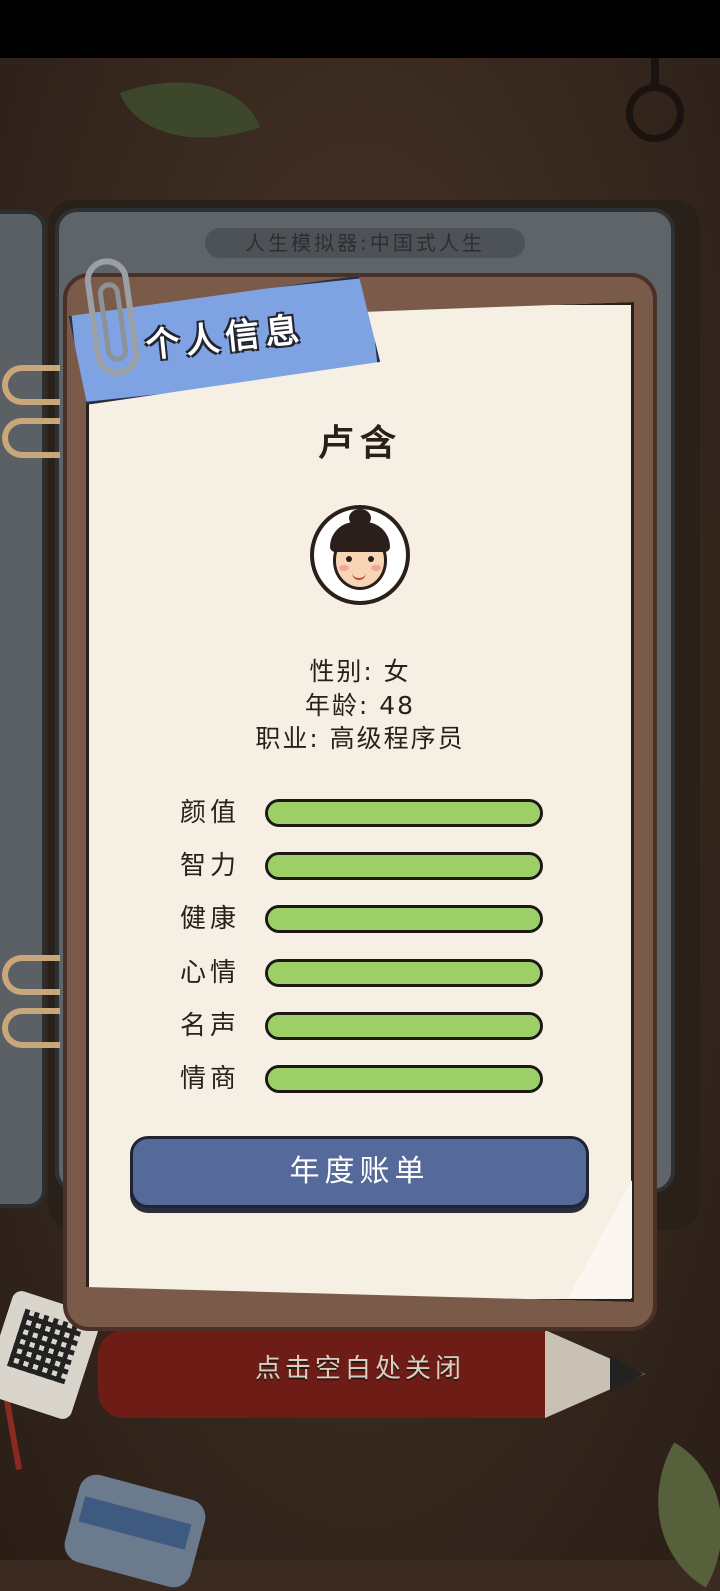 The height and width of the screenshot is (1591, 720). What do you see at coordinates (210, 1079) in the screenshot?
I see `stat-label: 情商` at bounding box center [210, 1079].